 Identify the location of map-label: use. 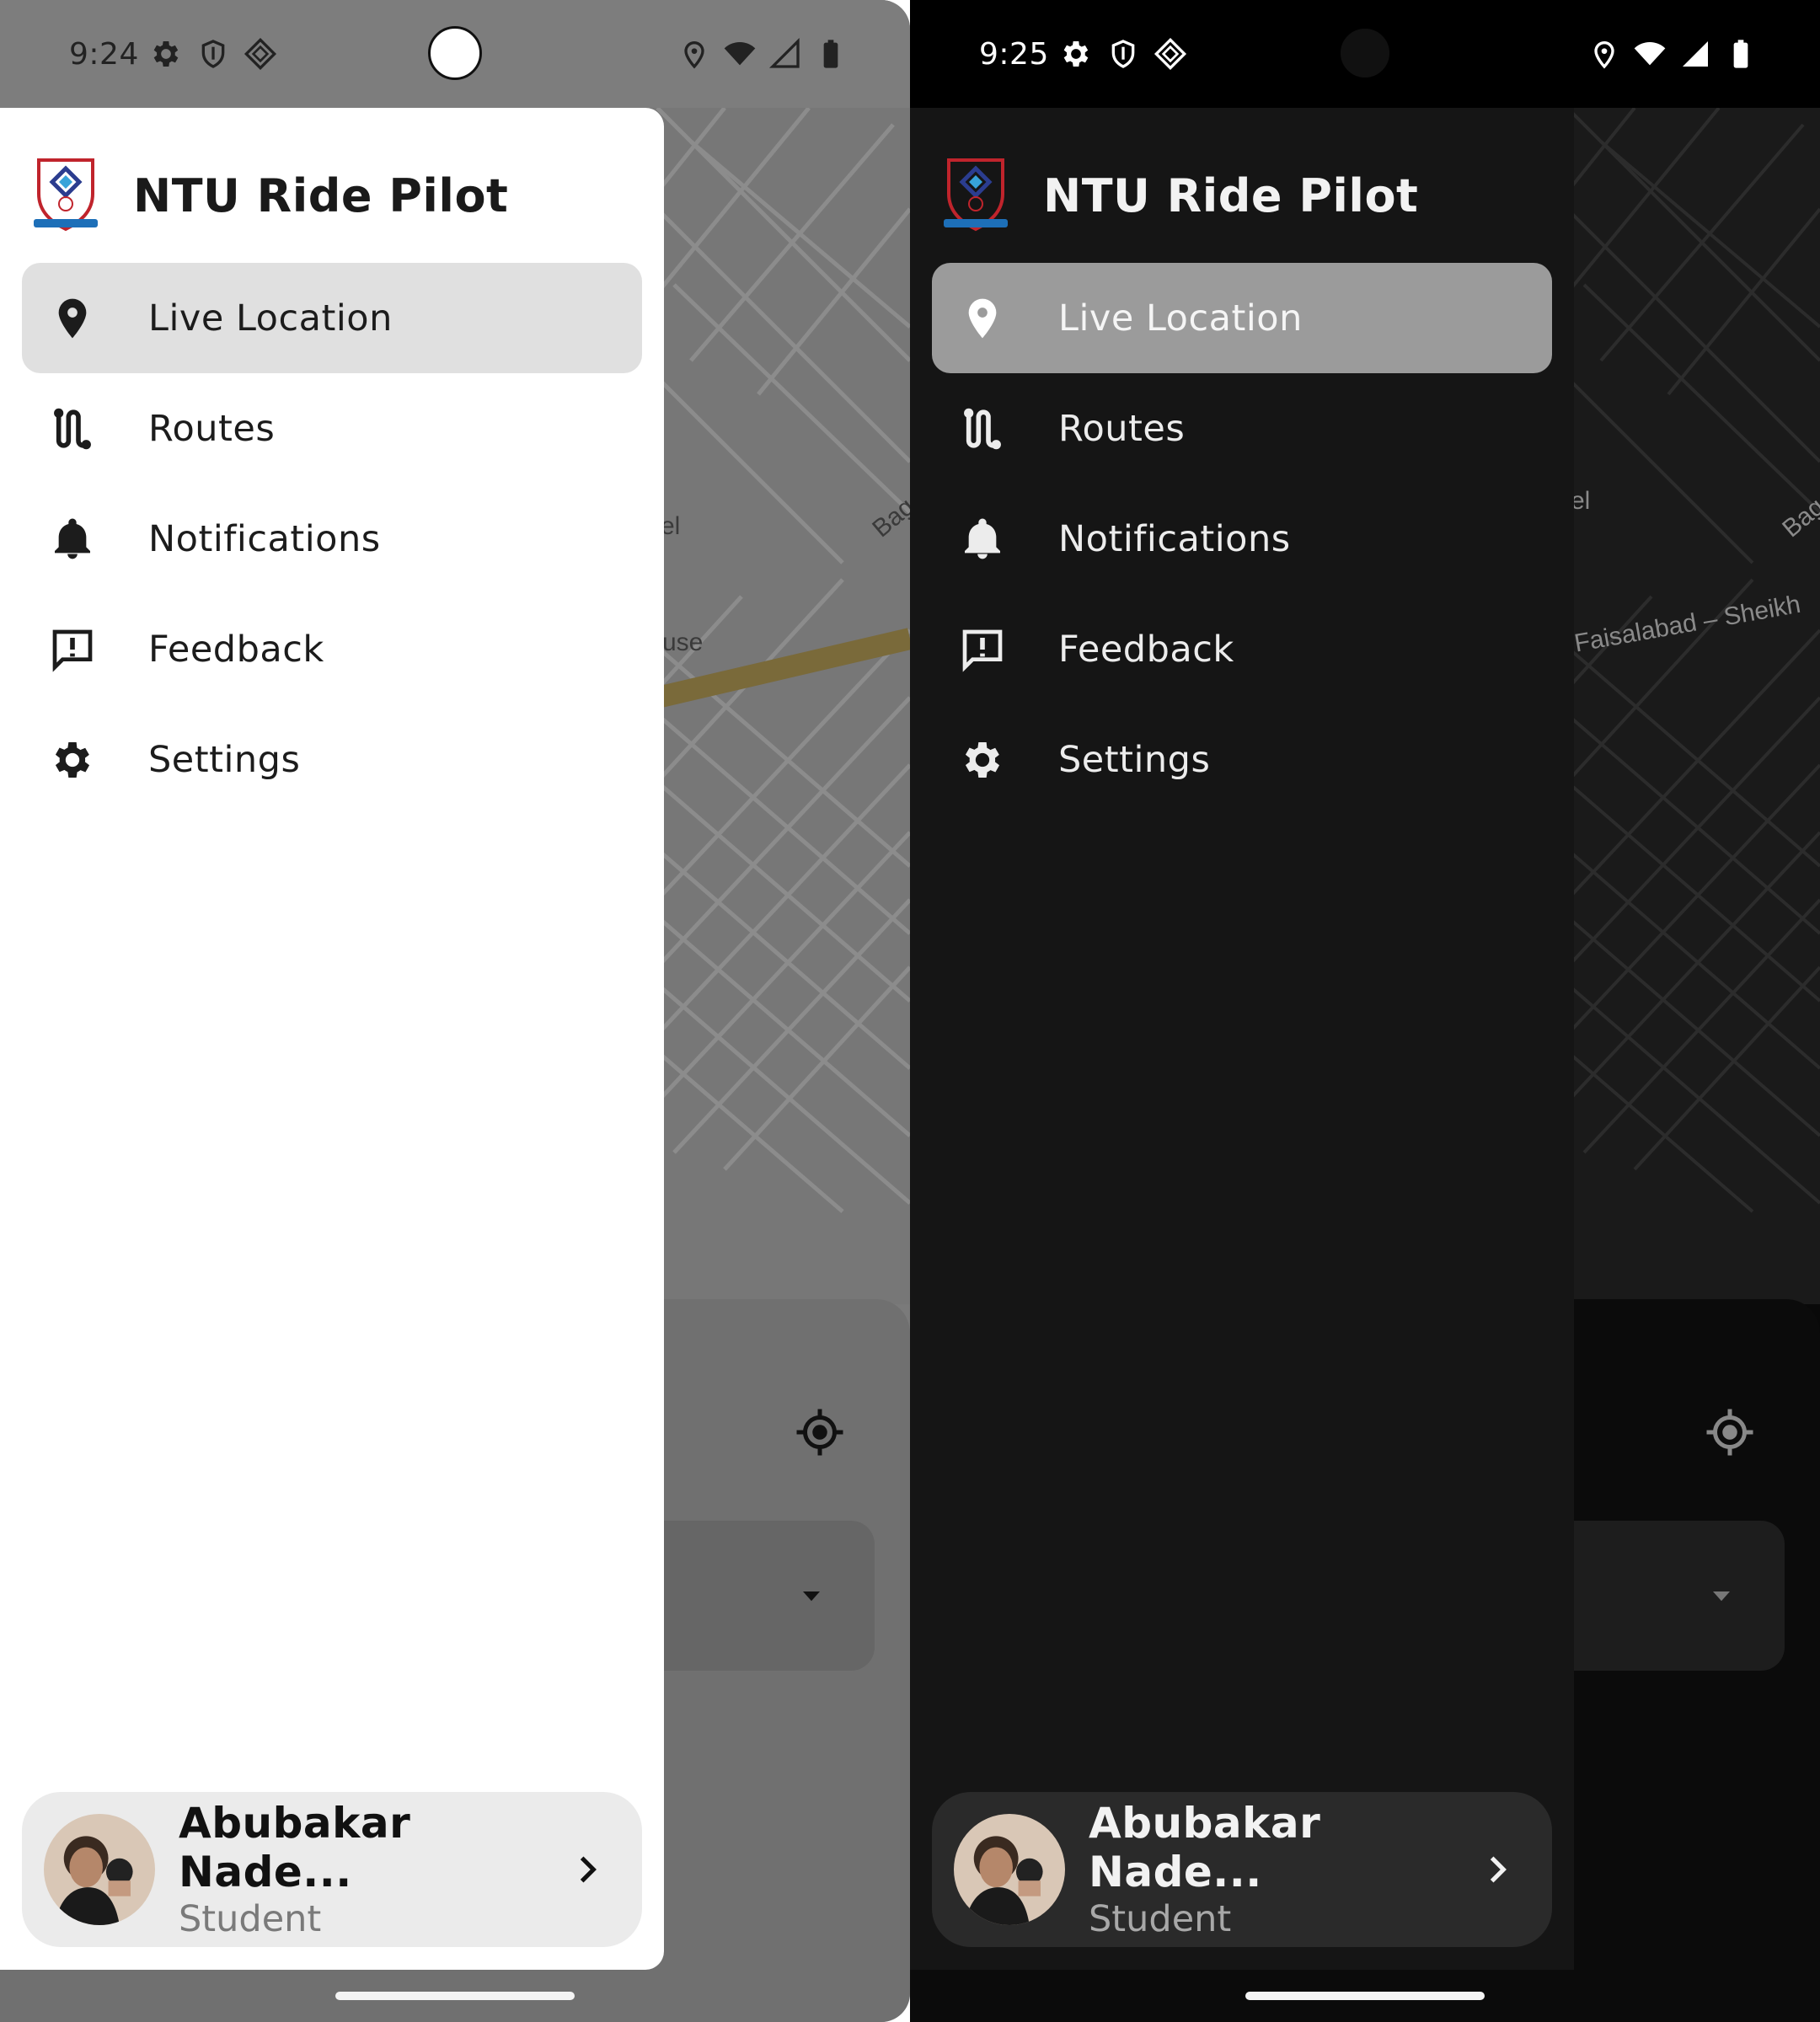
(683, 642).